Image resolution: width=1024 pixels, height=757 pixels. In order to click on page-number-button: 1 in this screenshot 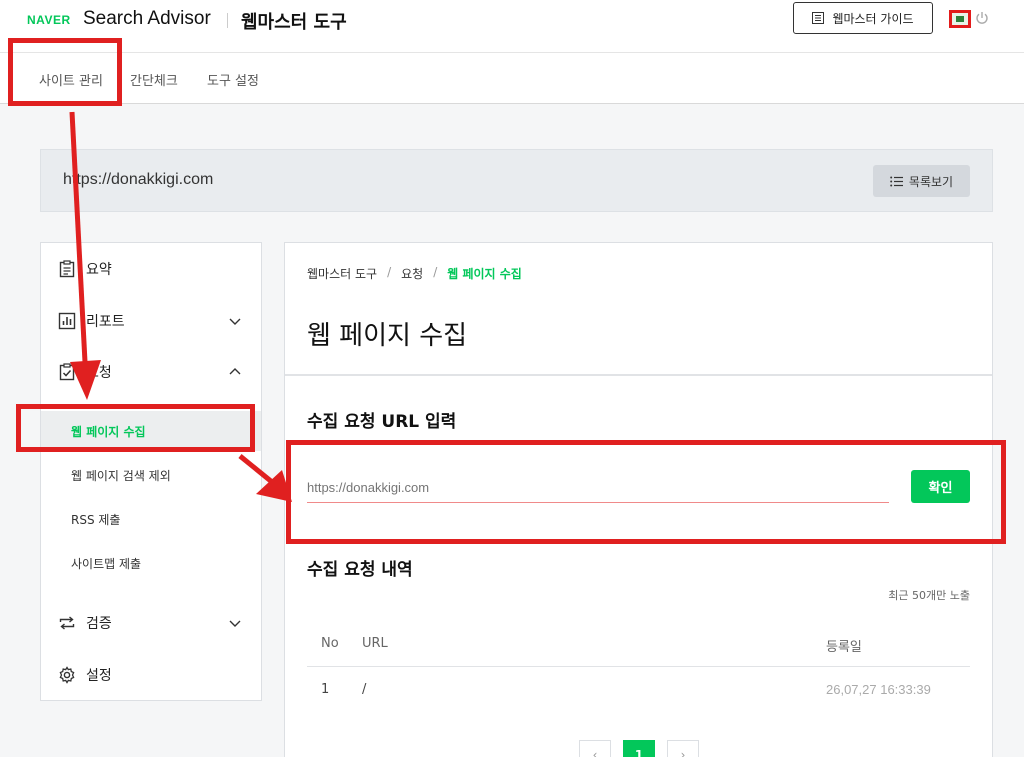, I will do `click(639, 748)`.